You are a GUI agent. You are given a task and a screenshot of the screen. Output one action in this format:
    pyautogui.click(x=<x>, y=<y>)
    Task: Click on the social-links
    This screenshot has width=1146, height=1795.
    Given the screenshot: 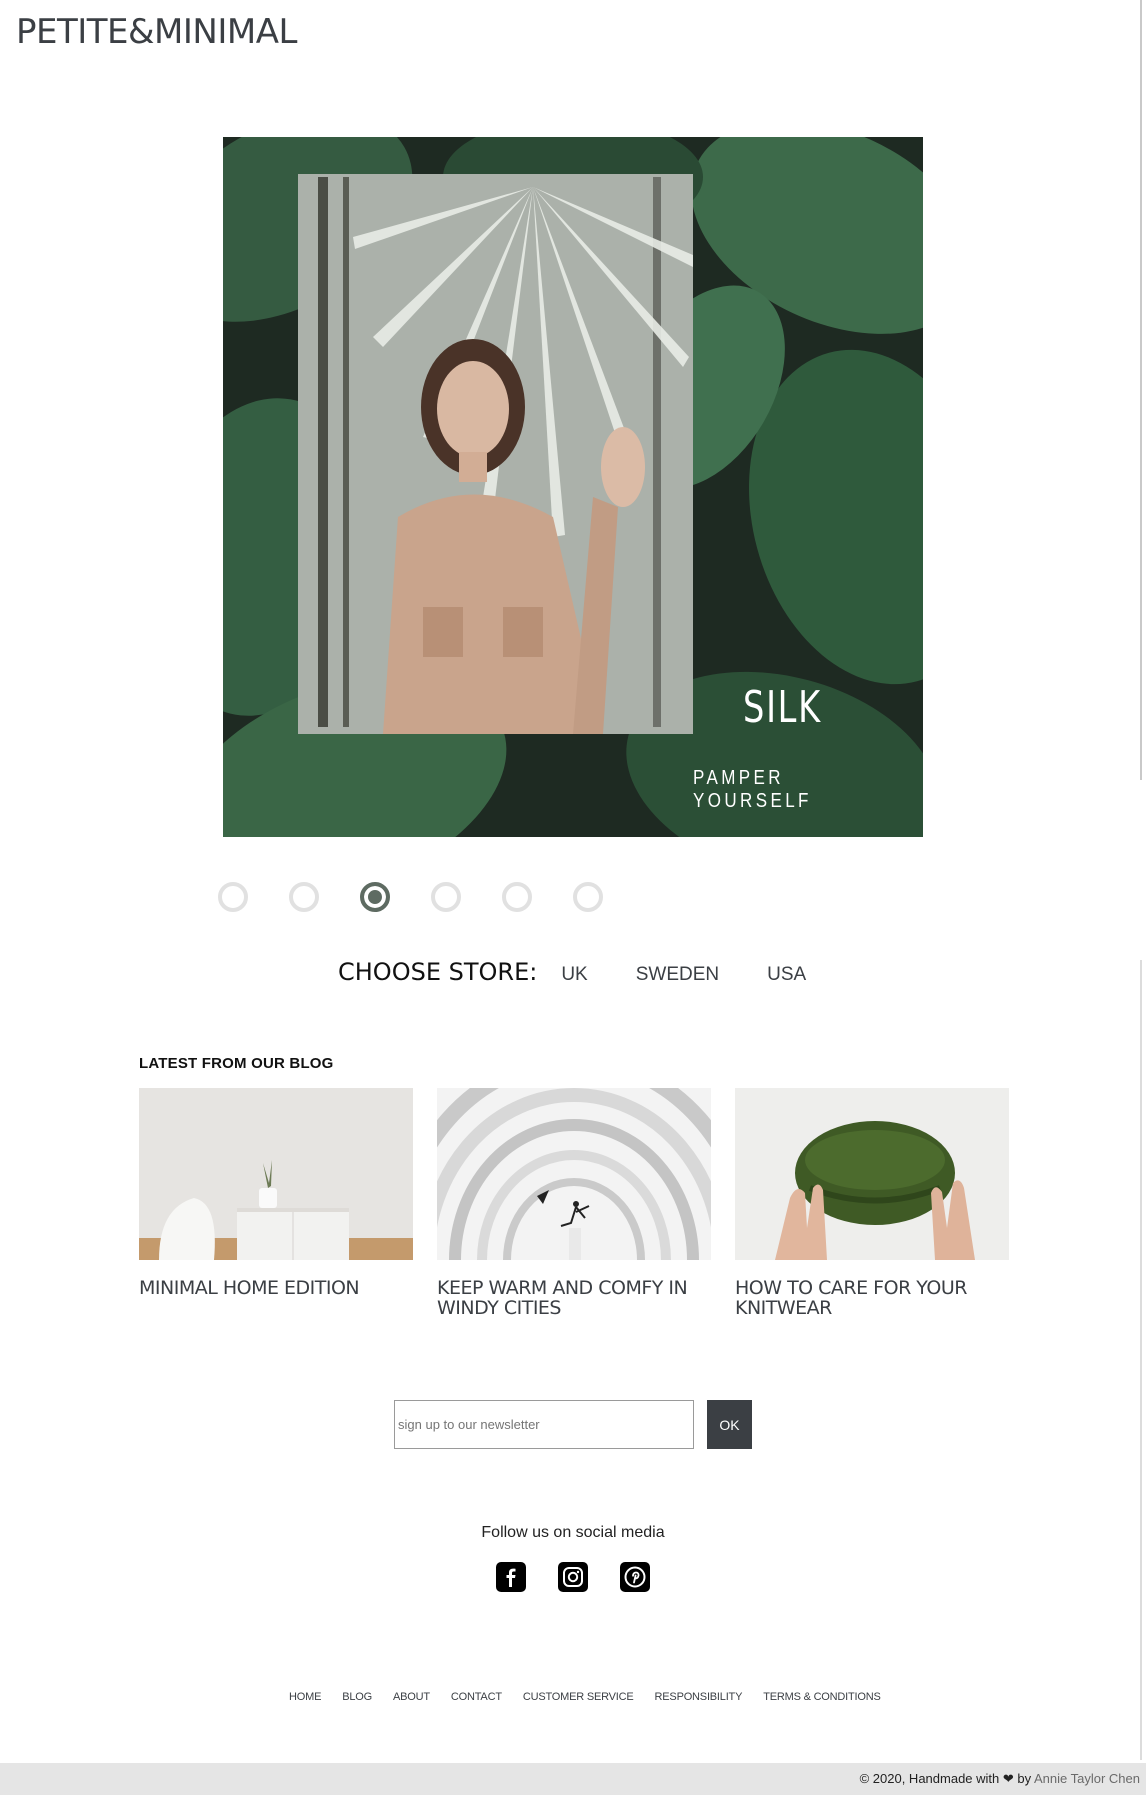 What is the action you would take?
    pyautogui.click(x=573, y=1577)
    